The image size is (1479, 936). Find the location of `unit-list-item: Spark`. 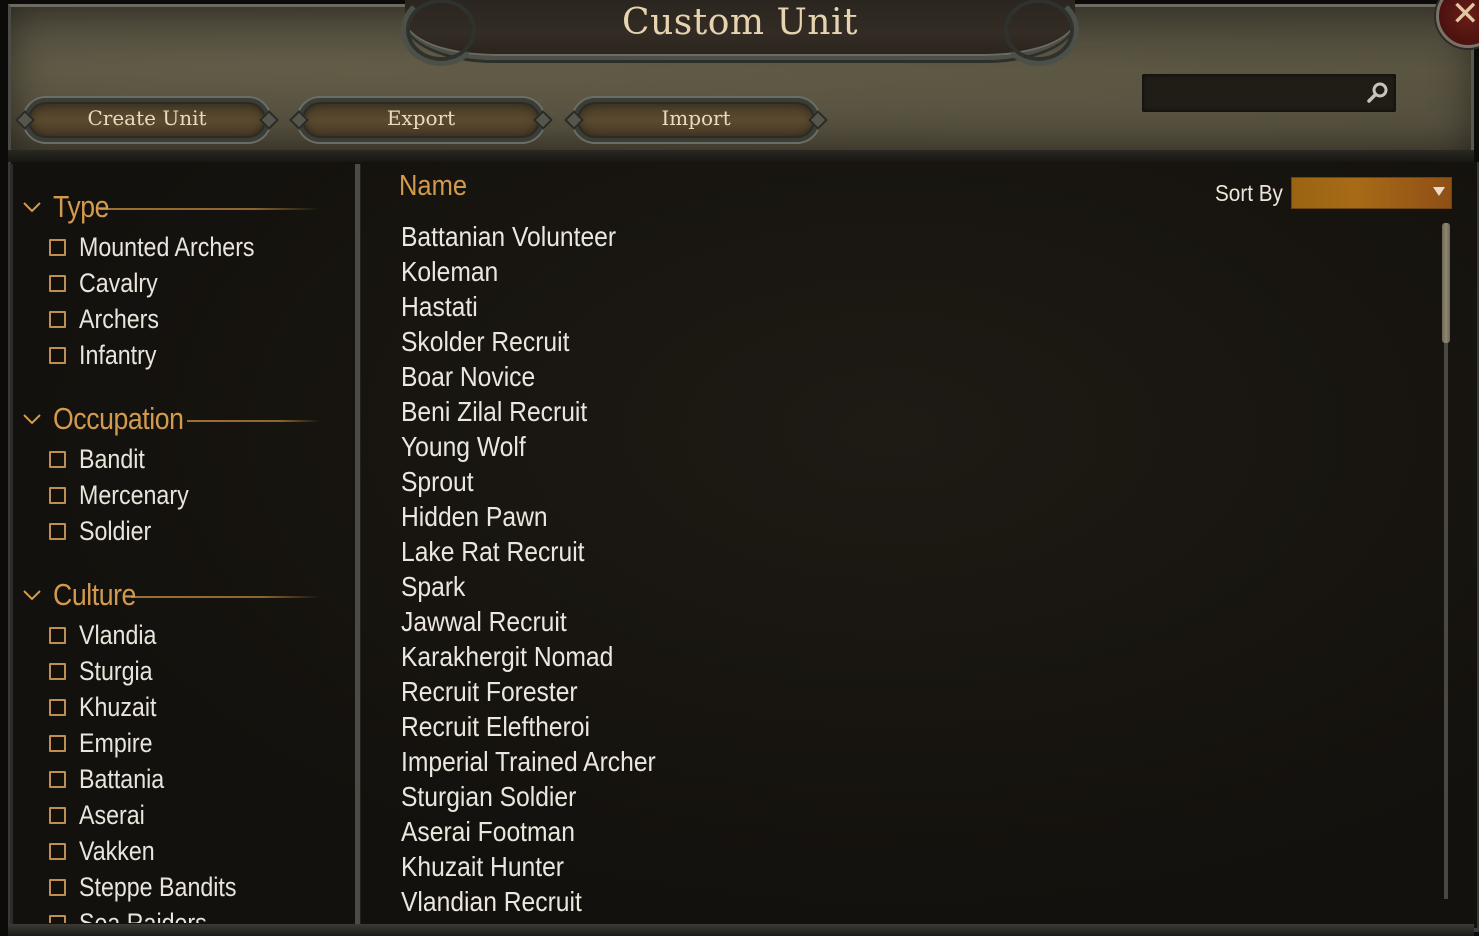

unit-list-item: Spark is located at coordinates (854, 586).